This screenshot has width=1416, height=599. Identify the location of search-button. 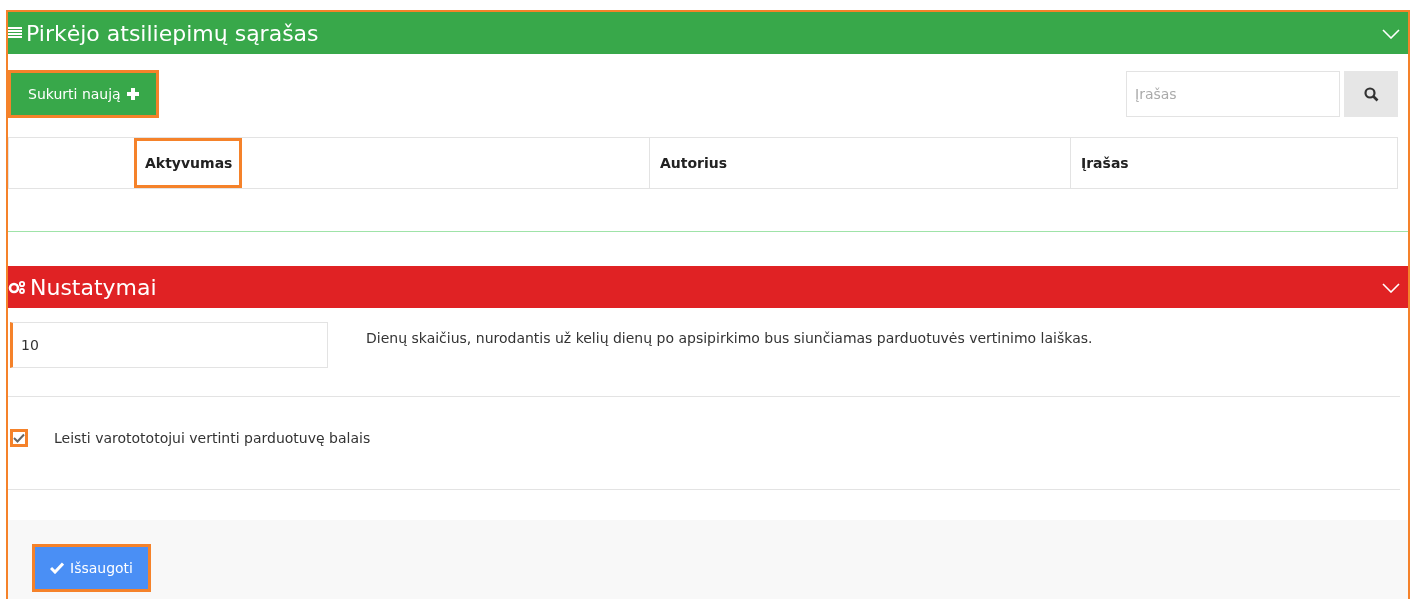
(1371, 94).